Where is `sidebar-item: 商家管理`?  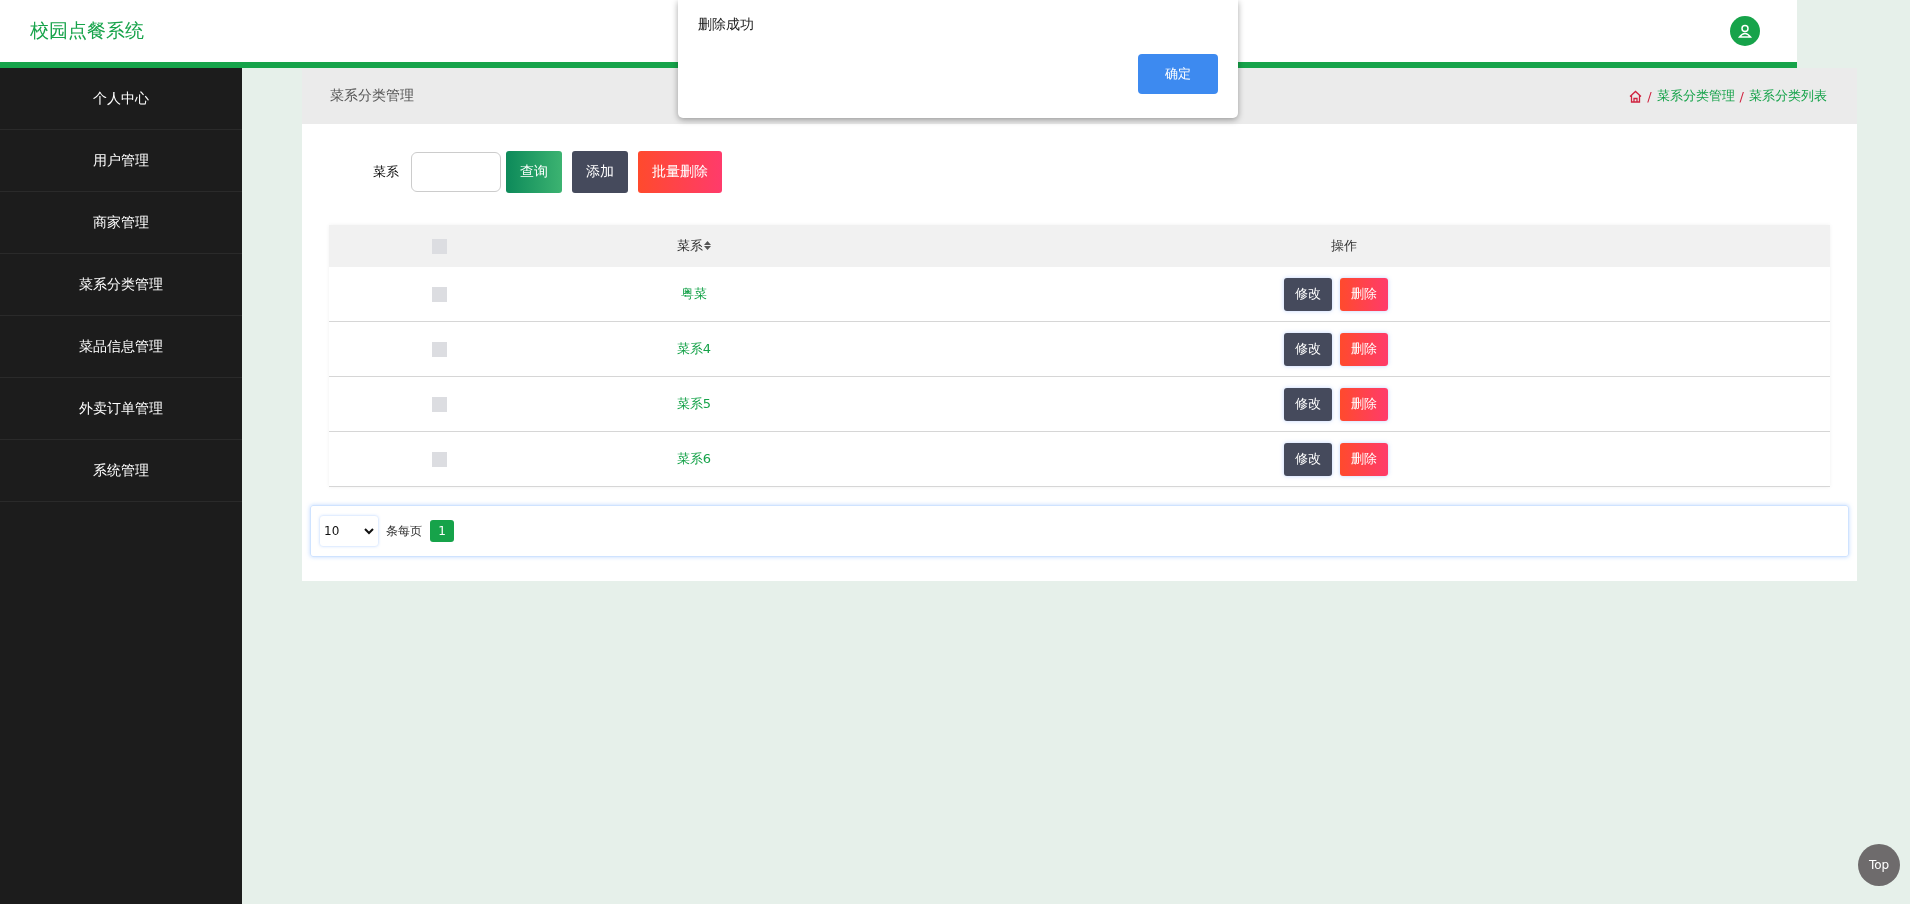 sidebar-item: 商家管理 is located at coordinates (121, 223).